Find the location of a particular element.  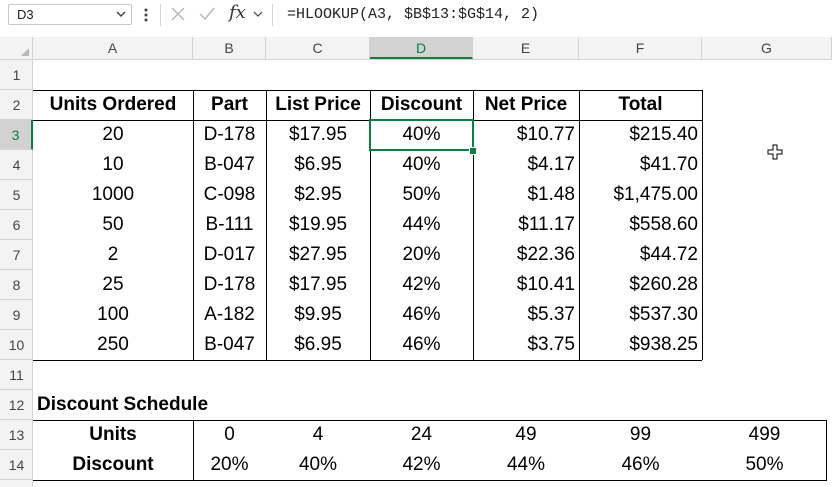

cell-discount: 20% is located at coordinates (421, 255).